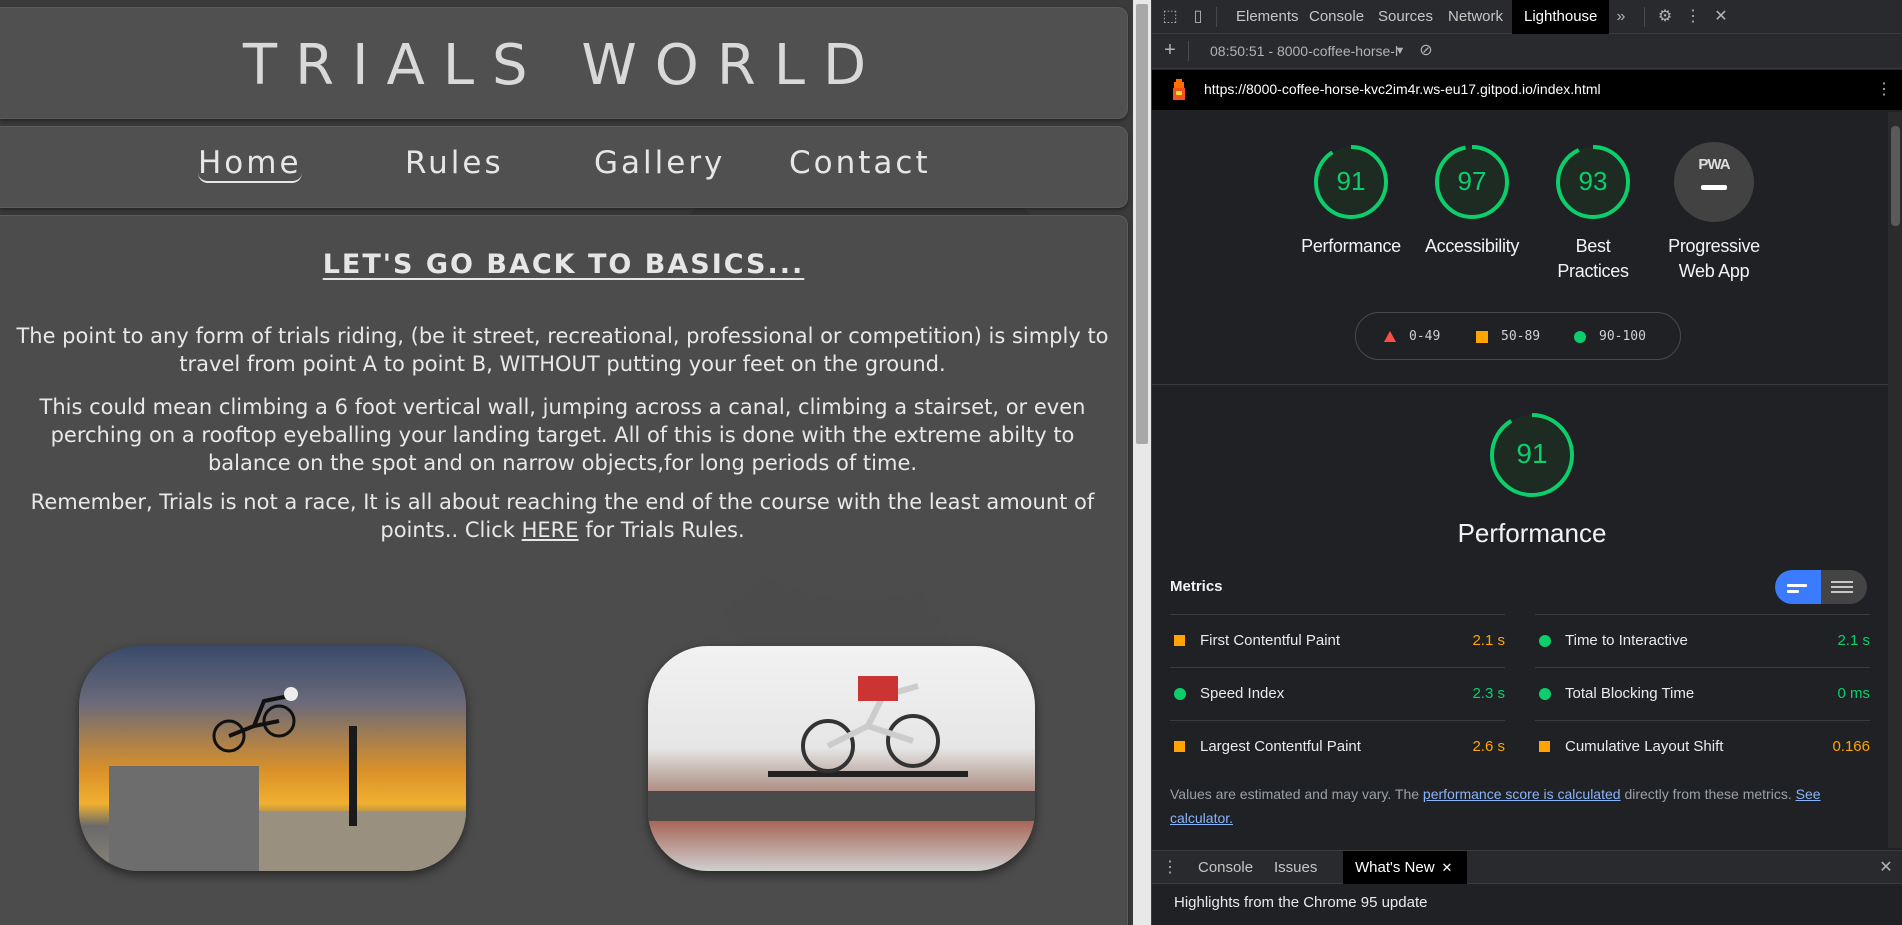 This screenshot has height=925, width=1902. I want to click on close-tab-icon: ✕, so click(1447, 868).